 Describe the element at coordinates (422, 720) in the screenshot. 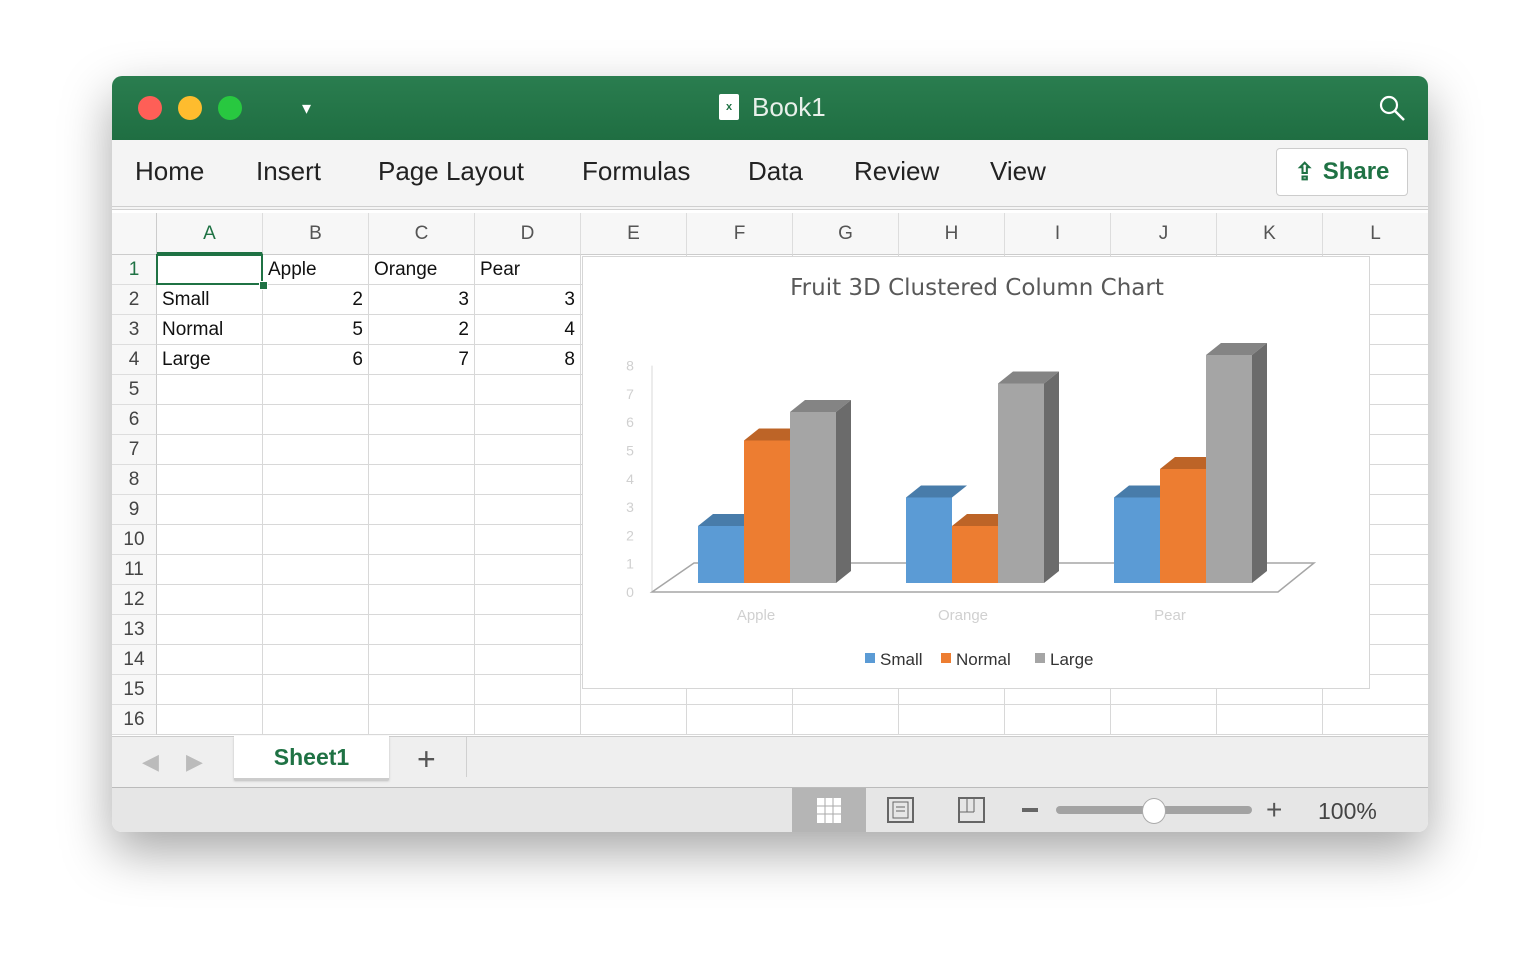

I see `cell-c16` at that location.